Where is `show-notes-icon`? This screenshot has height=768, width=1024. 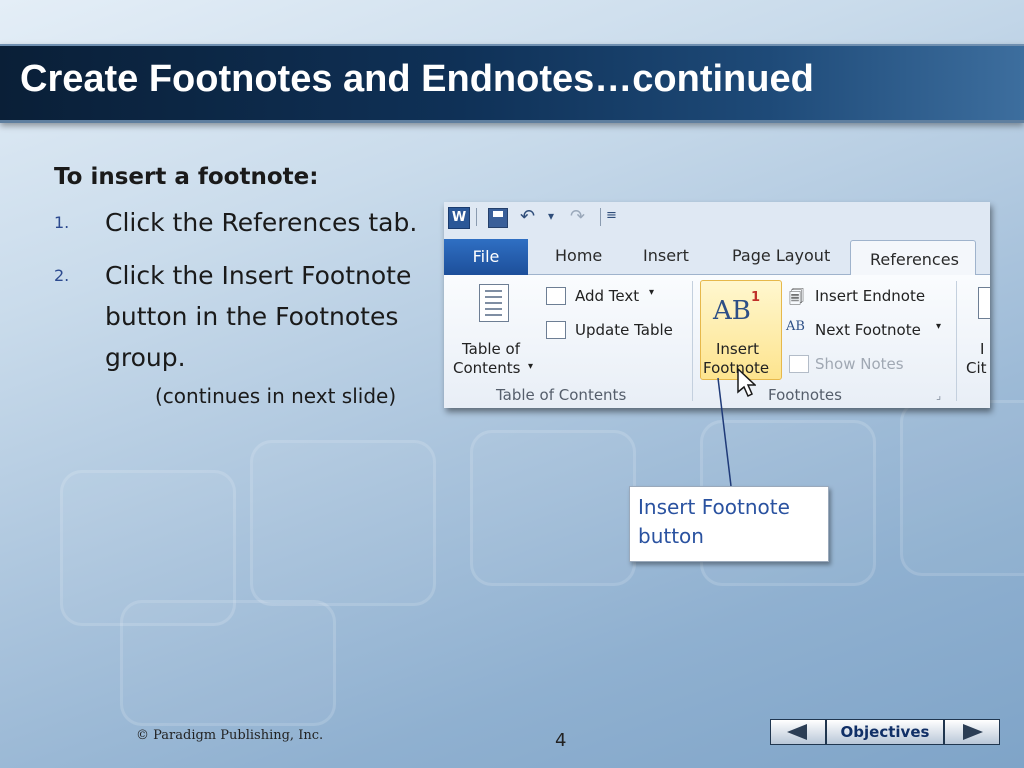 show-notes-icon is located at coordinates (799, 364).